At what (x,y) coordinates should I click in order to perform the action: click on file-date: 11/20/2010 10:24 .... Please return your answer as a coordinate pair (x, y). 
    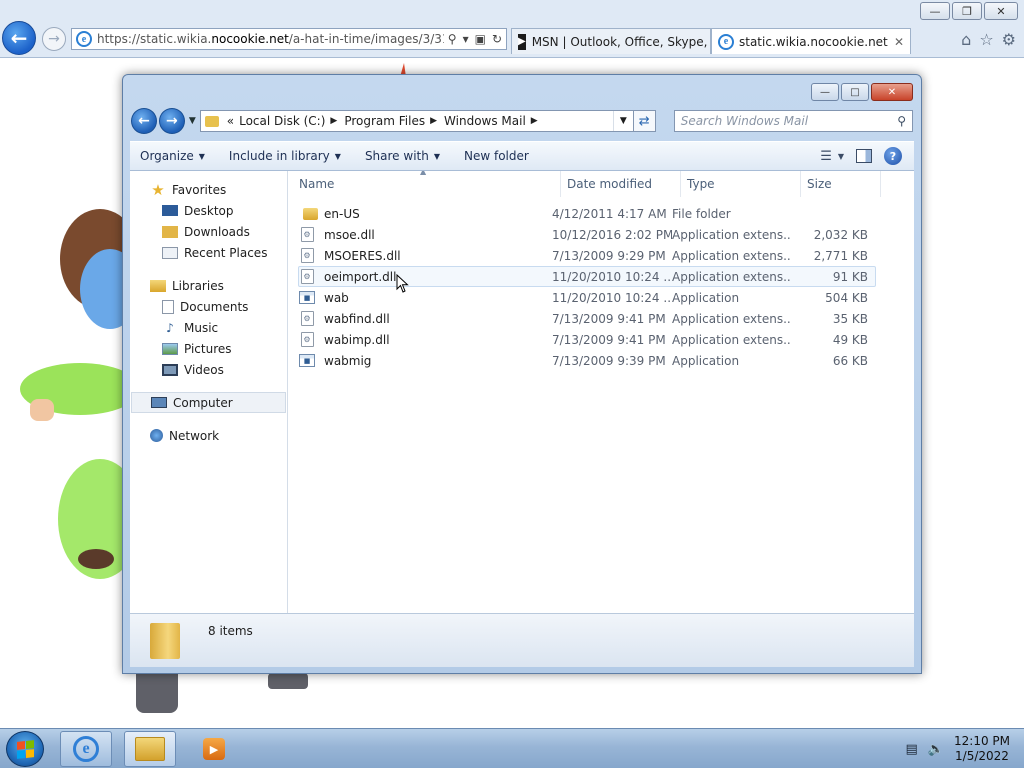
    Looking at the image, I should click on (612, 297).